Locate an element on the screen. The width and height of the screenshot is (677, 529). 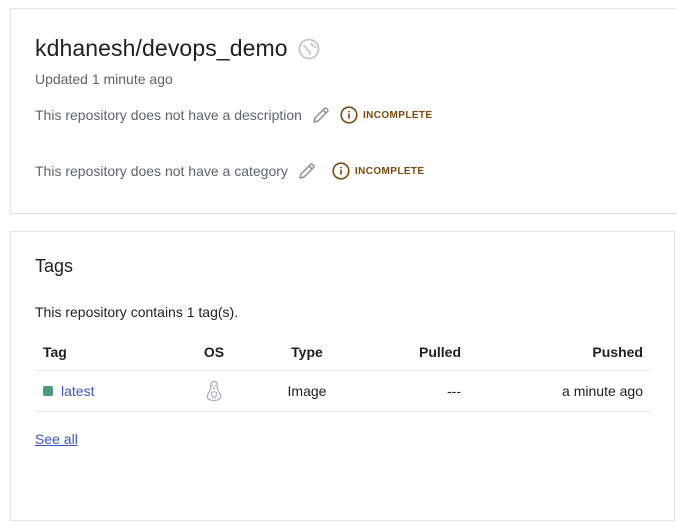
linux-icon is located at coordinates (214, 391).